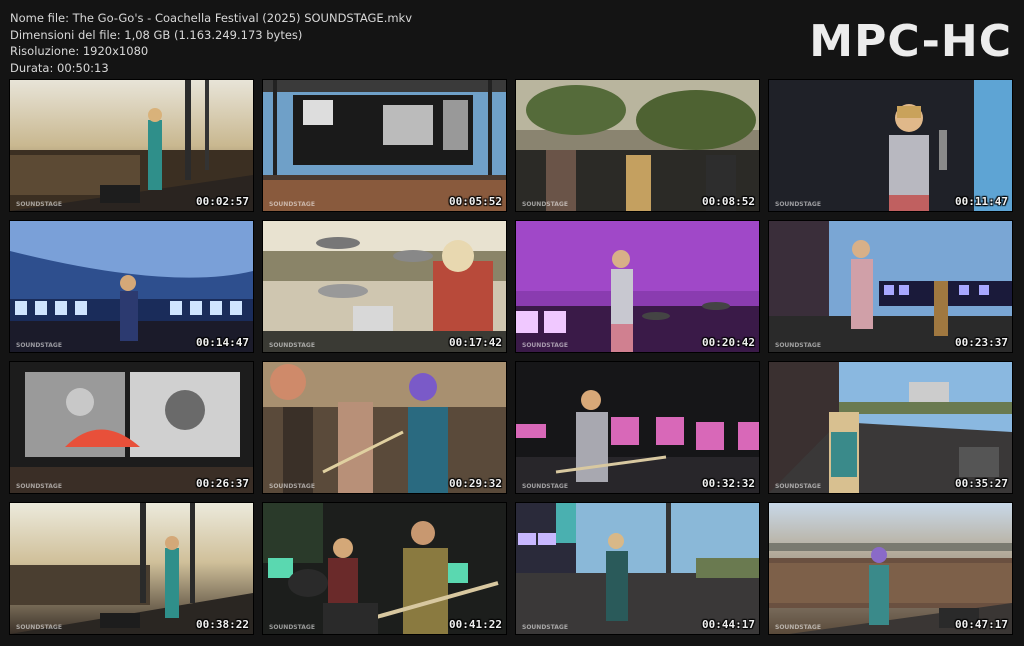 This screenshot has height=646, width=1024. Describe the element at coordinates (59, 67) in the screenshot. I see `file-duration: Durata: 00:50:13` at that location.